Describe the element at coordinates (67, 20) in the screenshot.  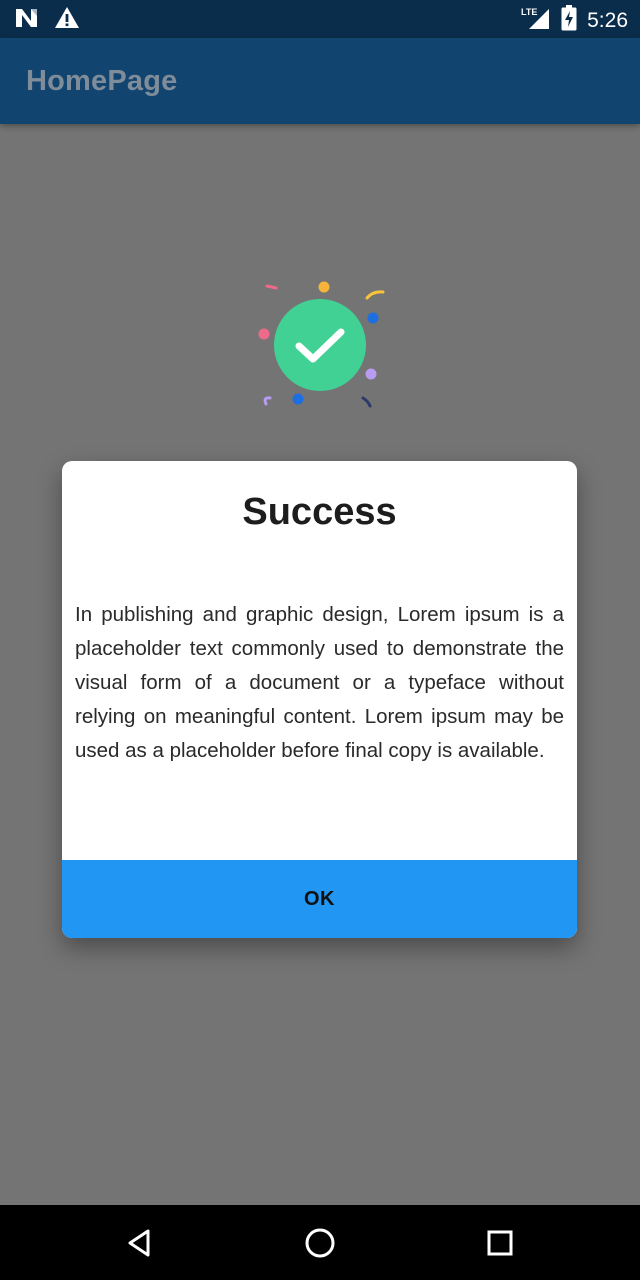
I see `warning-icon` at that location.